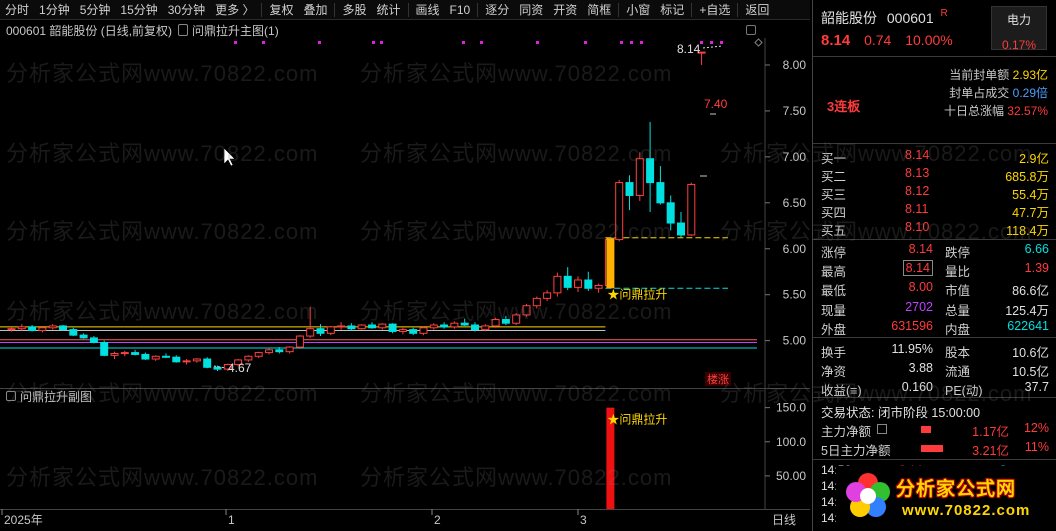 The image size is (1056, 531). Describe the element at coordinates (531, 10) in the screenshot. I see `toolbar-button-13: 同资` at that location.